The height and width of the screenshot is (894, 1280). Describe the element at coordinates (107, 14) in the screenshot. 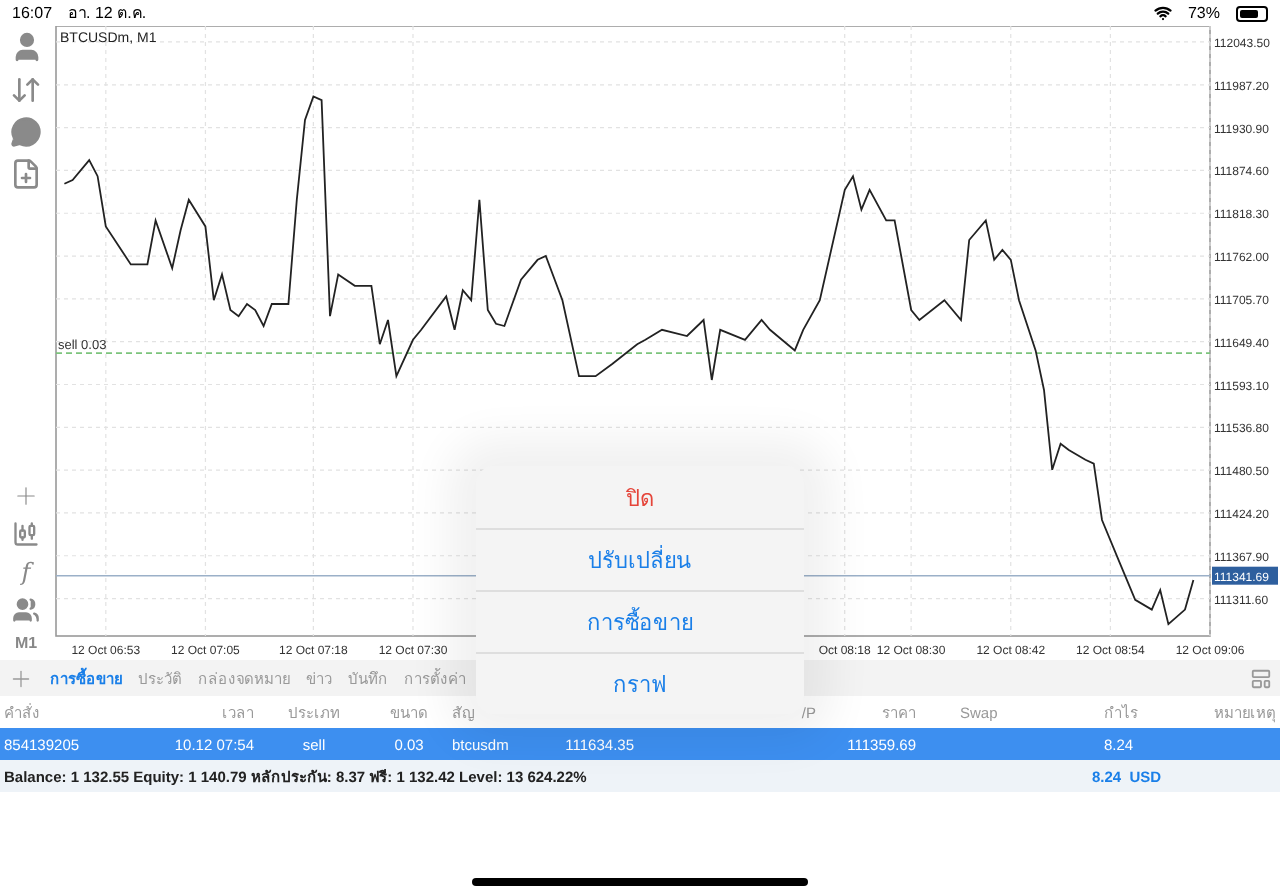

I see `status-date: อา. 12 ต.ค.` at that location.